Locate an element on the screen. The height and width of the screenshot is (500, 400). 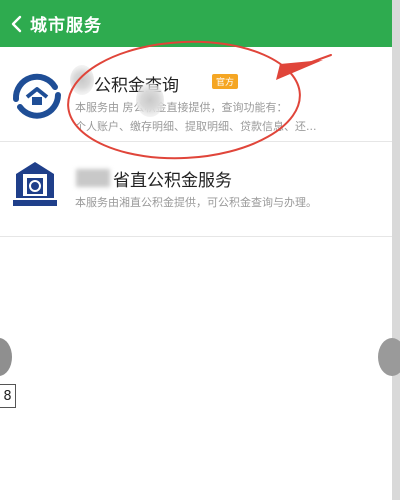
housing-fund-logo-icon is located at coordinates (36, 96).